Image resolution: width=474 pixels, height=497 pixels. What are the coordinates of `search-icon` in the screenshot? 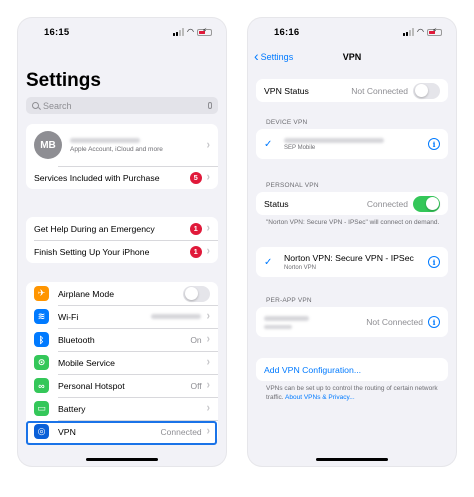 It's located at (35, 105).